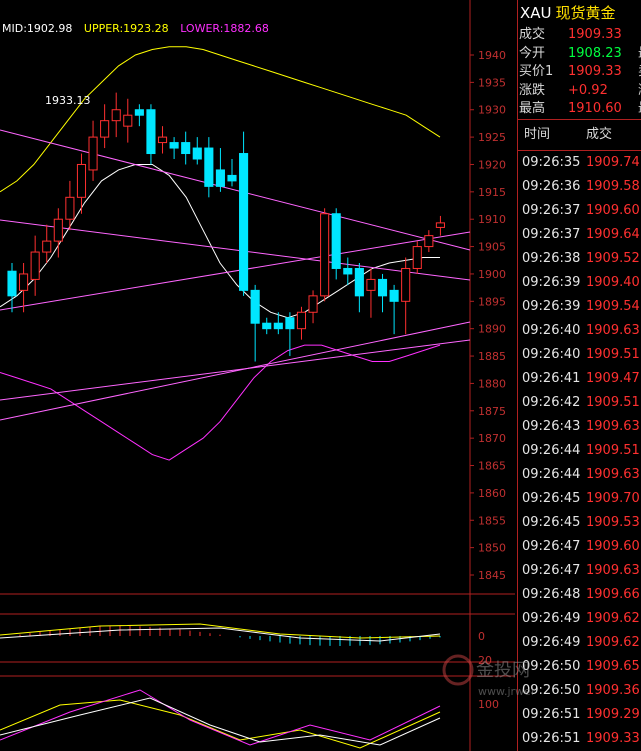 This screenshot has width=641, height=751. I want to click on tick-price: 1909.74, so click(613, 162).